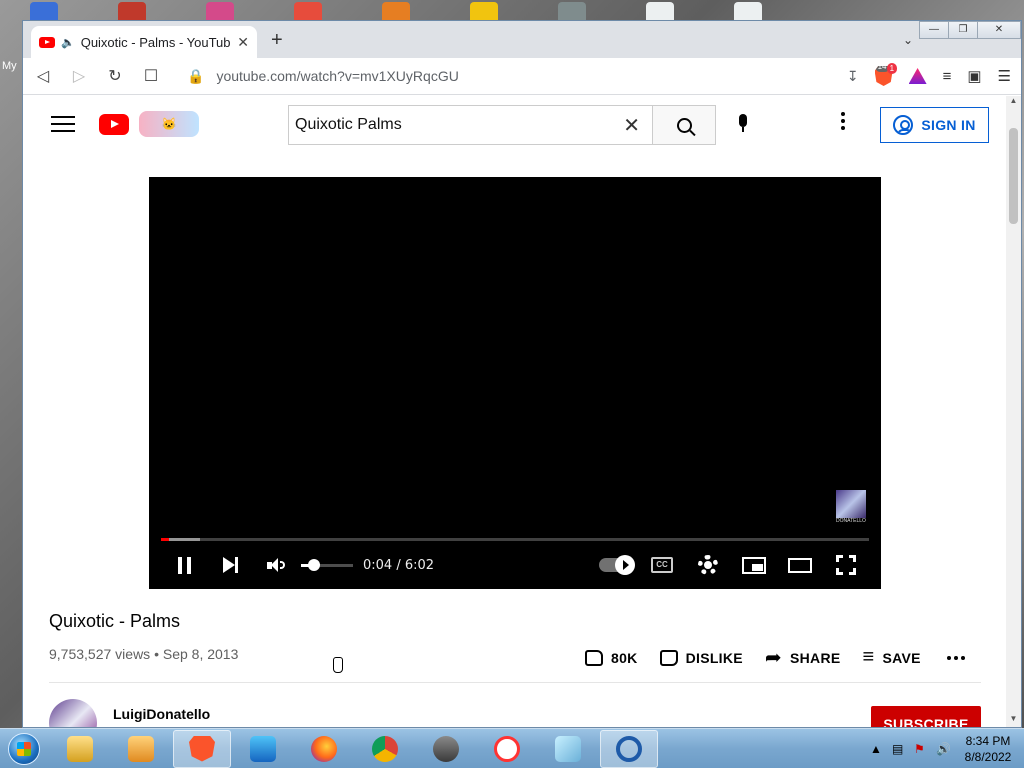 Image resolution: width=1024 pixels, height=768 pixels. Describe the element at coordinates (843, 121) in the screenshot. I see `settings-more-icon` at that location.